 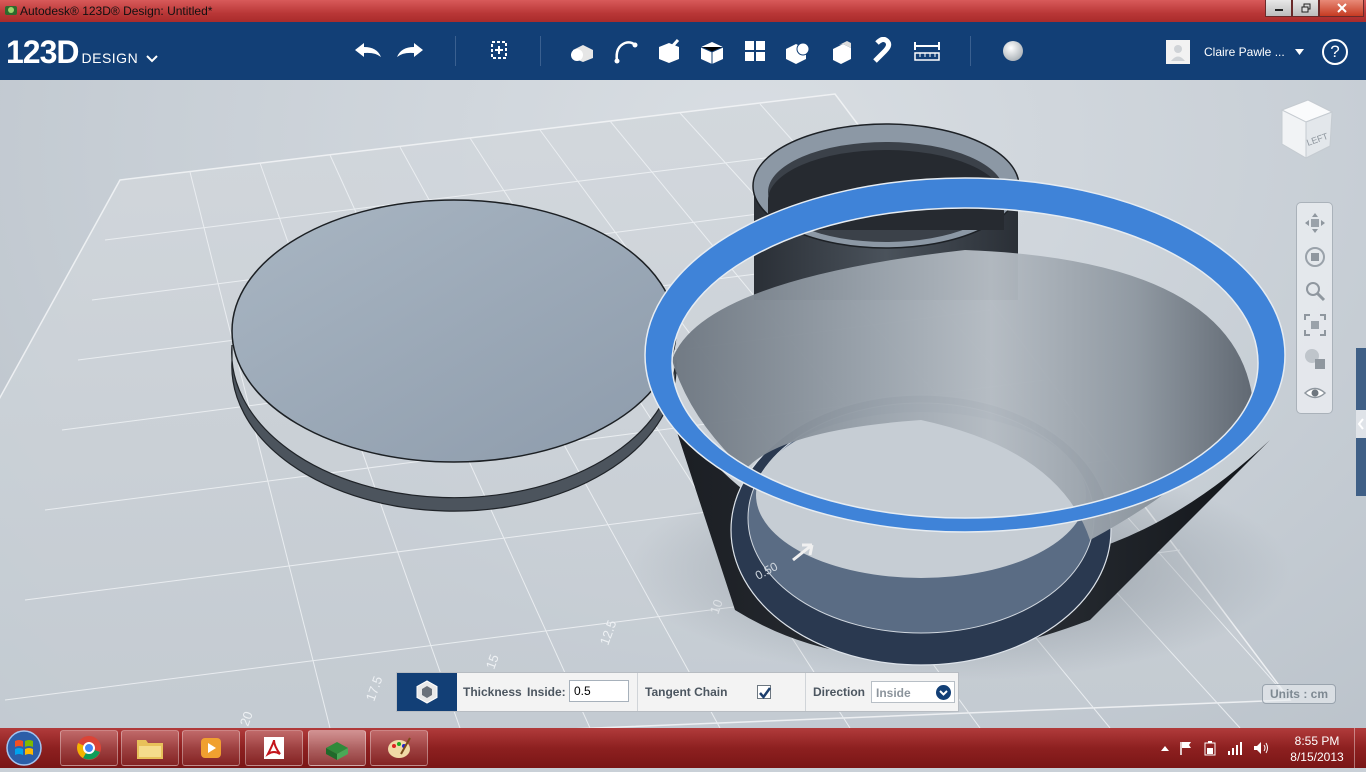 I want to click on taskbar-123d-design, so click(x=337, y=748).